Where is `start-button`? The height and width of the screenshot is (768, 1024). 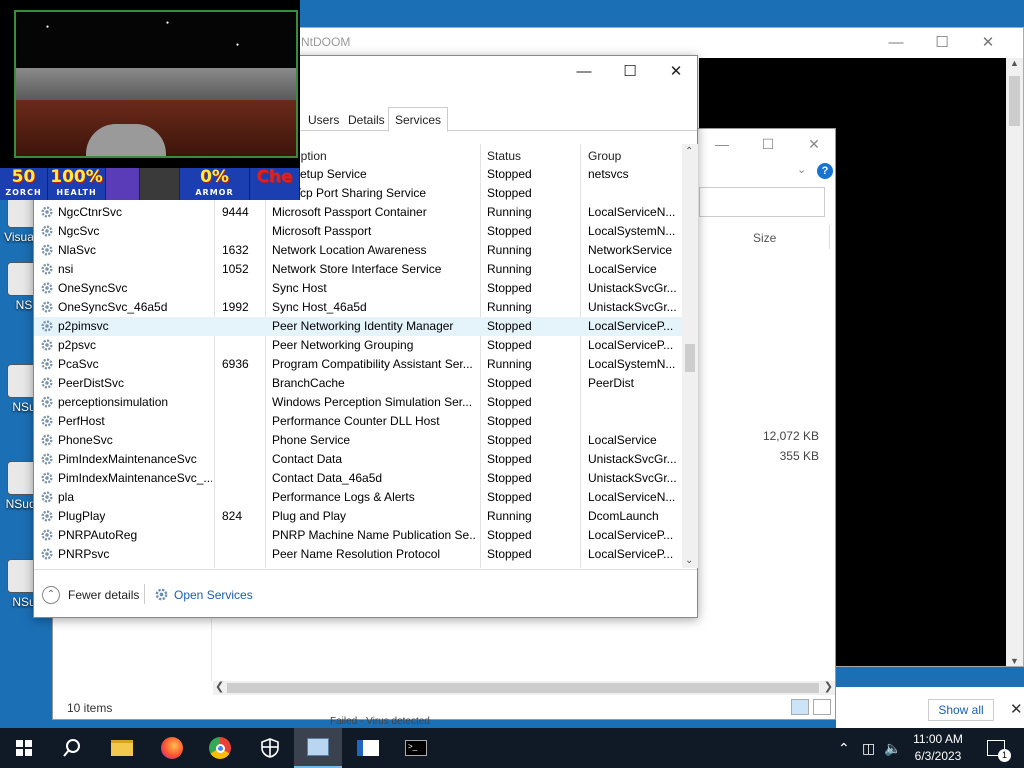
start-button is located at coordinates (24, 748).